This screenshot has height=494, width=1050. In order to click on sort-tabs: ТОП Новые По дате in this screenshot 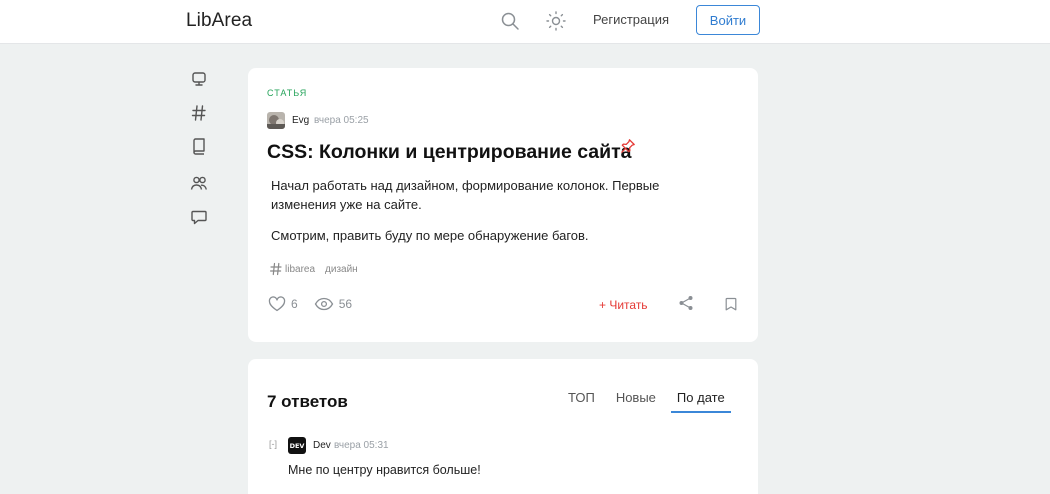, I will do `click(649, 401)`.